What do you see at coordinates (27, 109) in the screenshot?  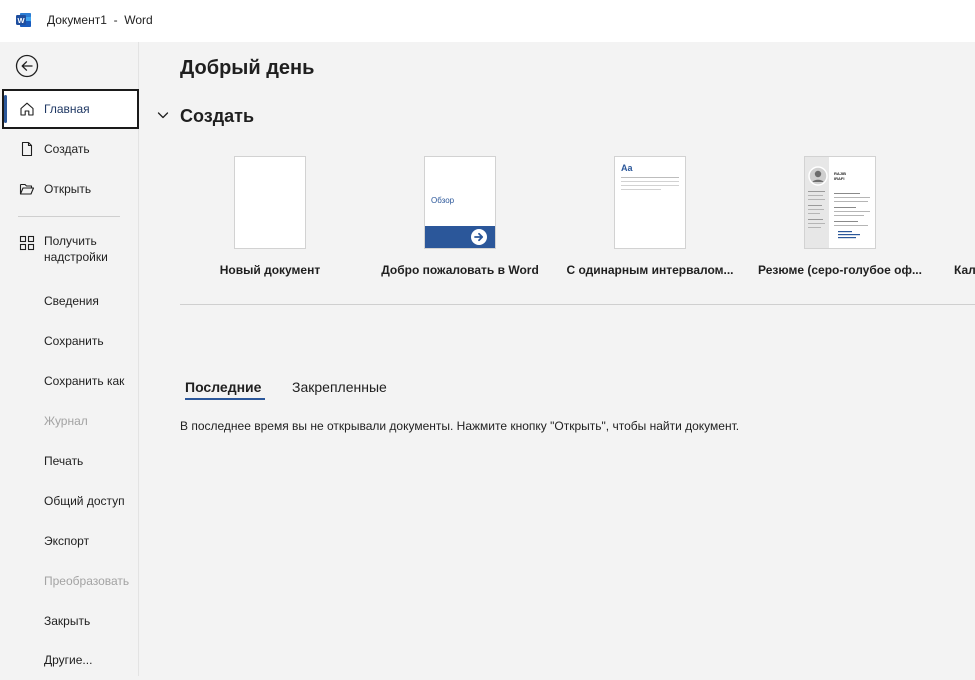 I see `home-icon` at bounding box center [27, 109].